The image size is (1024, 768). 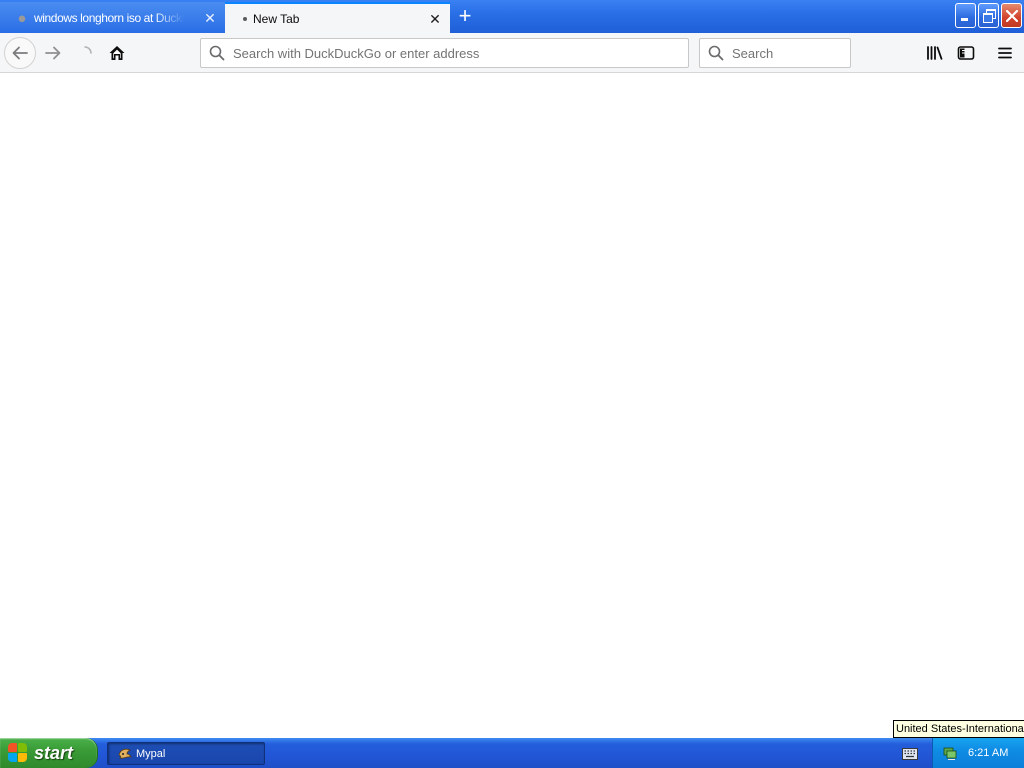 What do you see at coordinates (276, 18) in the screenshot?
I see `tab-title: New Tab` at bounding box center [276, 18].